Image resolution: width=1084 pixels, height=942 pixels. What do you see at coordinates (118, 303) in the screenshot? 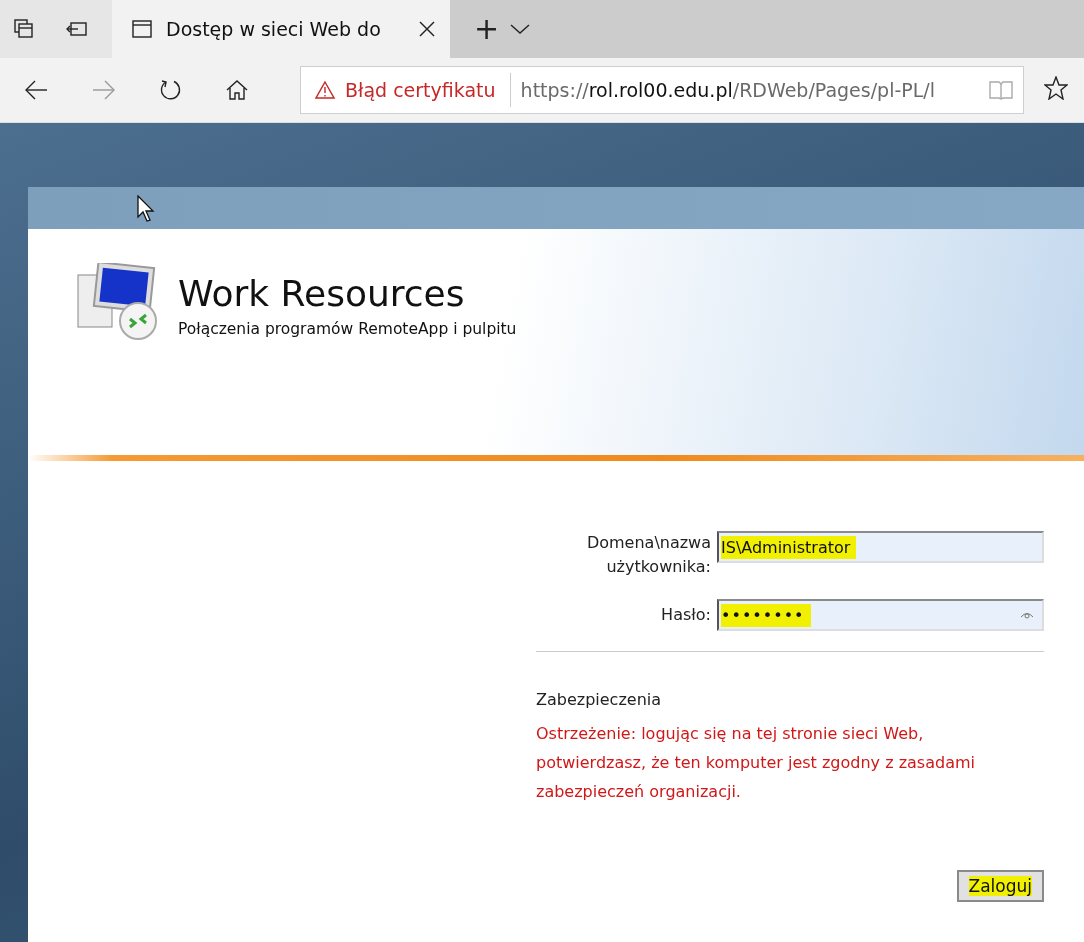
I see `remote-desktop-icon` at bounding box center [118, 303].